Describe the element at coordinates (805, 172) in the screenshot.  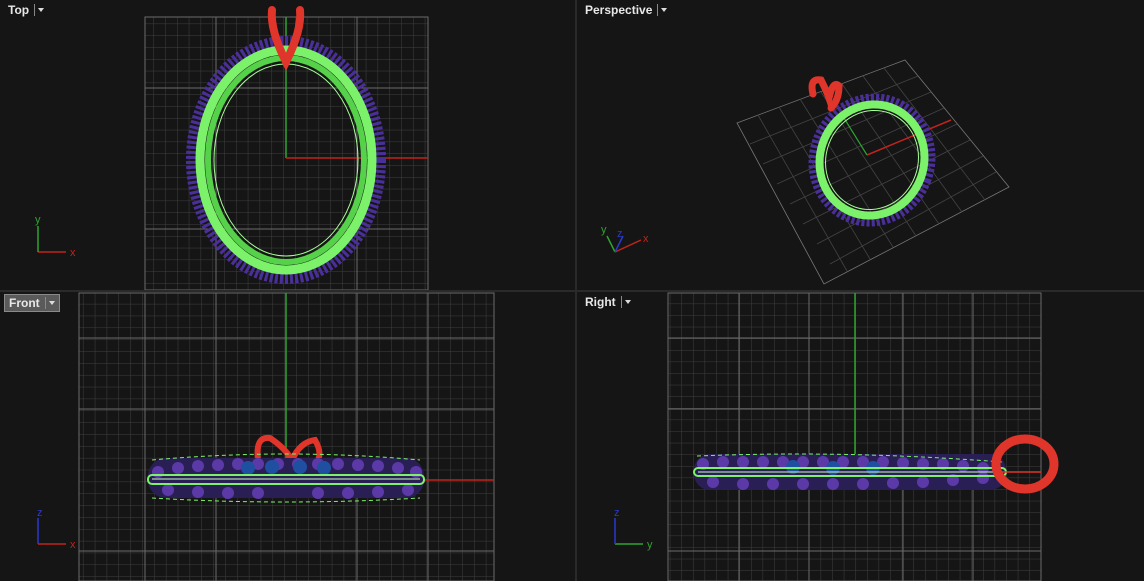
I see `perspective-view-scene: y z x` at that location.